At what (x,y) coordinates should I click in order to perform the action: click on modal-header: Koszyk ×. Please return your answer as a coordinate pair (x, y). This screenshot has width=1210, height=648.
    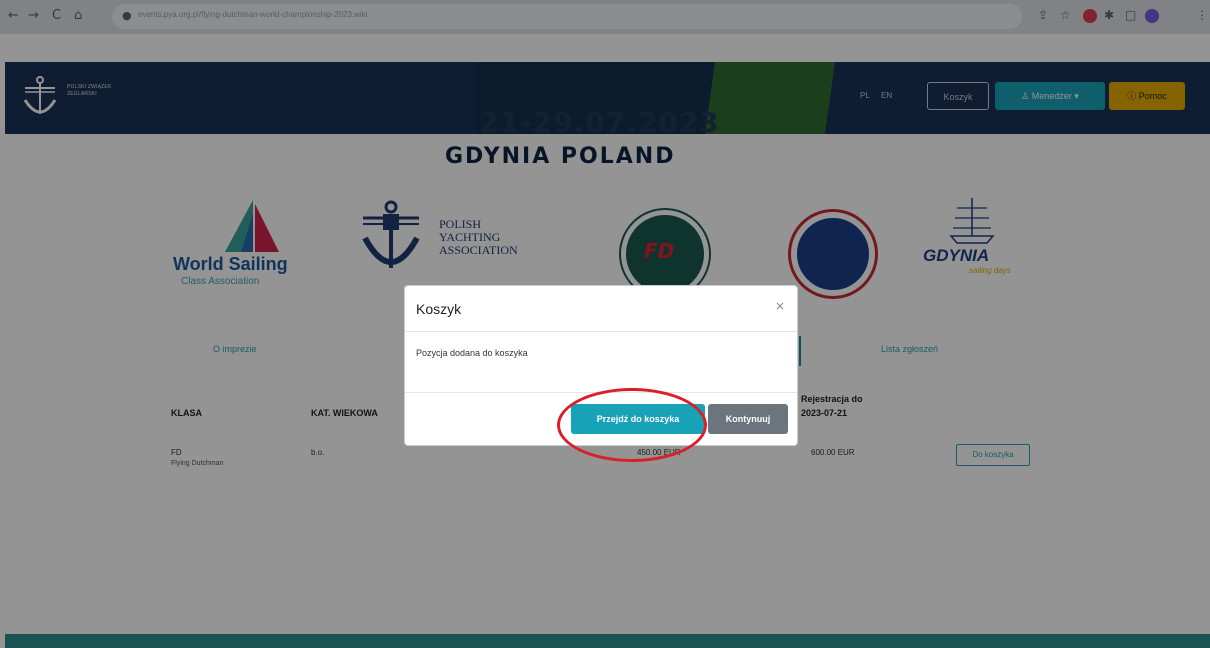
    Looking at the image, I should click on (601, 309).